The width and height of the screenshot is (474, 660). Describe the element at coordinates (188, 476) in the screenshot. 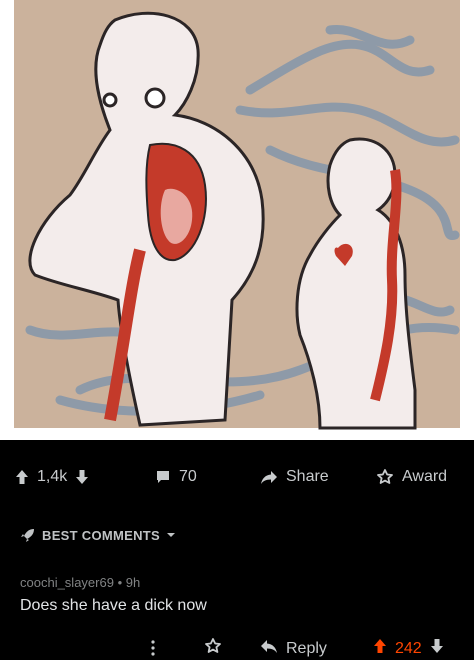

I see `comments-count: 70` at that location.